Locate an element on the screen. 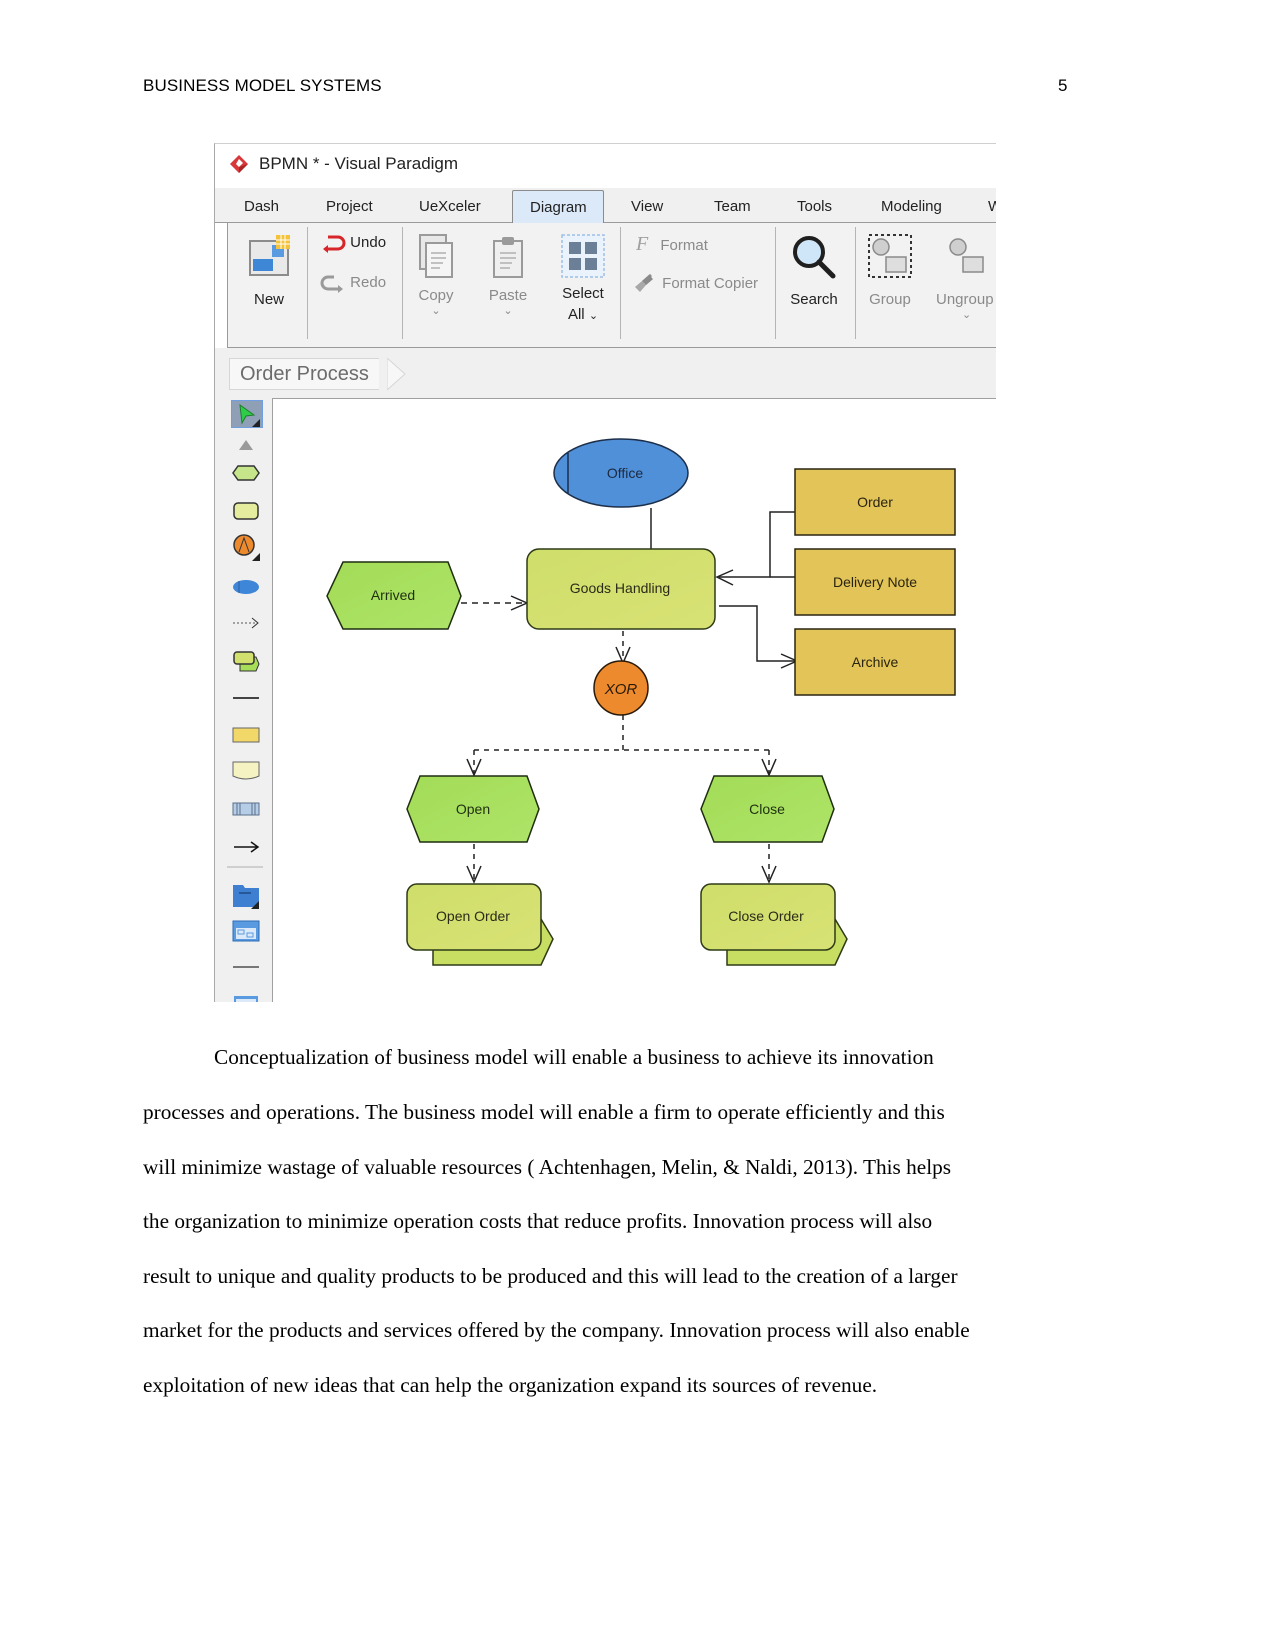 The width and height of the screenshot is (1275, 1650). node-close-label: Close is located at coordinates (767, 809).